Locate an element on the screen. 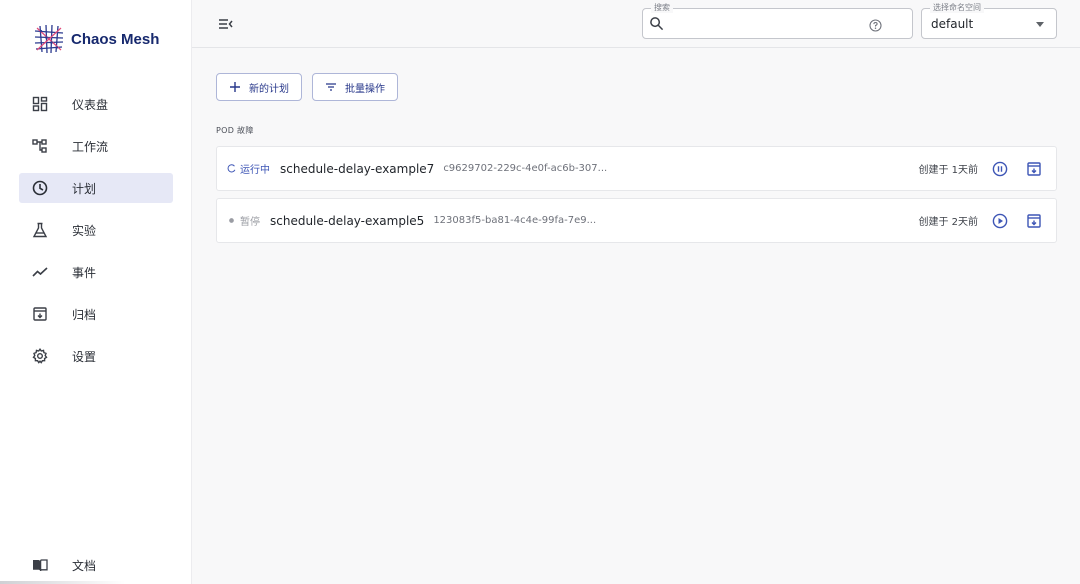  schedule-name: schedule-delay-example5 is located at coordinates (347, 220).